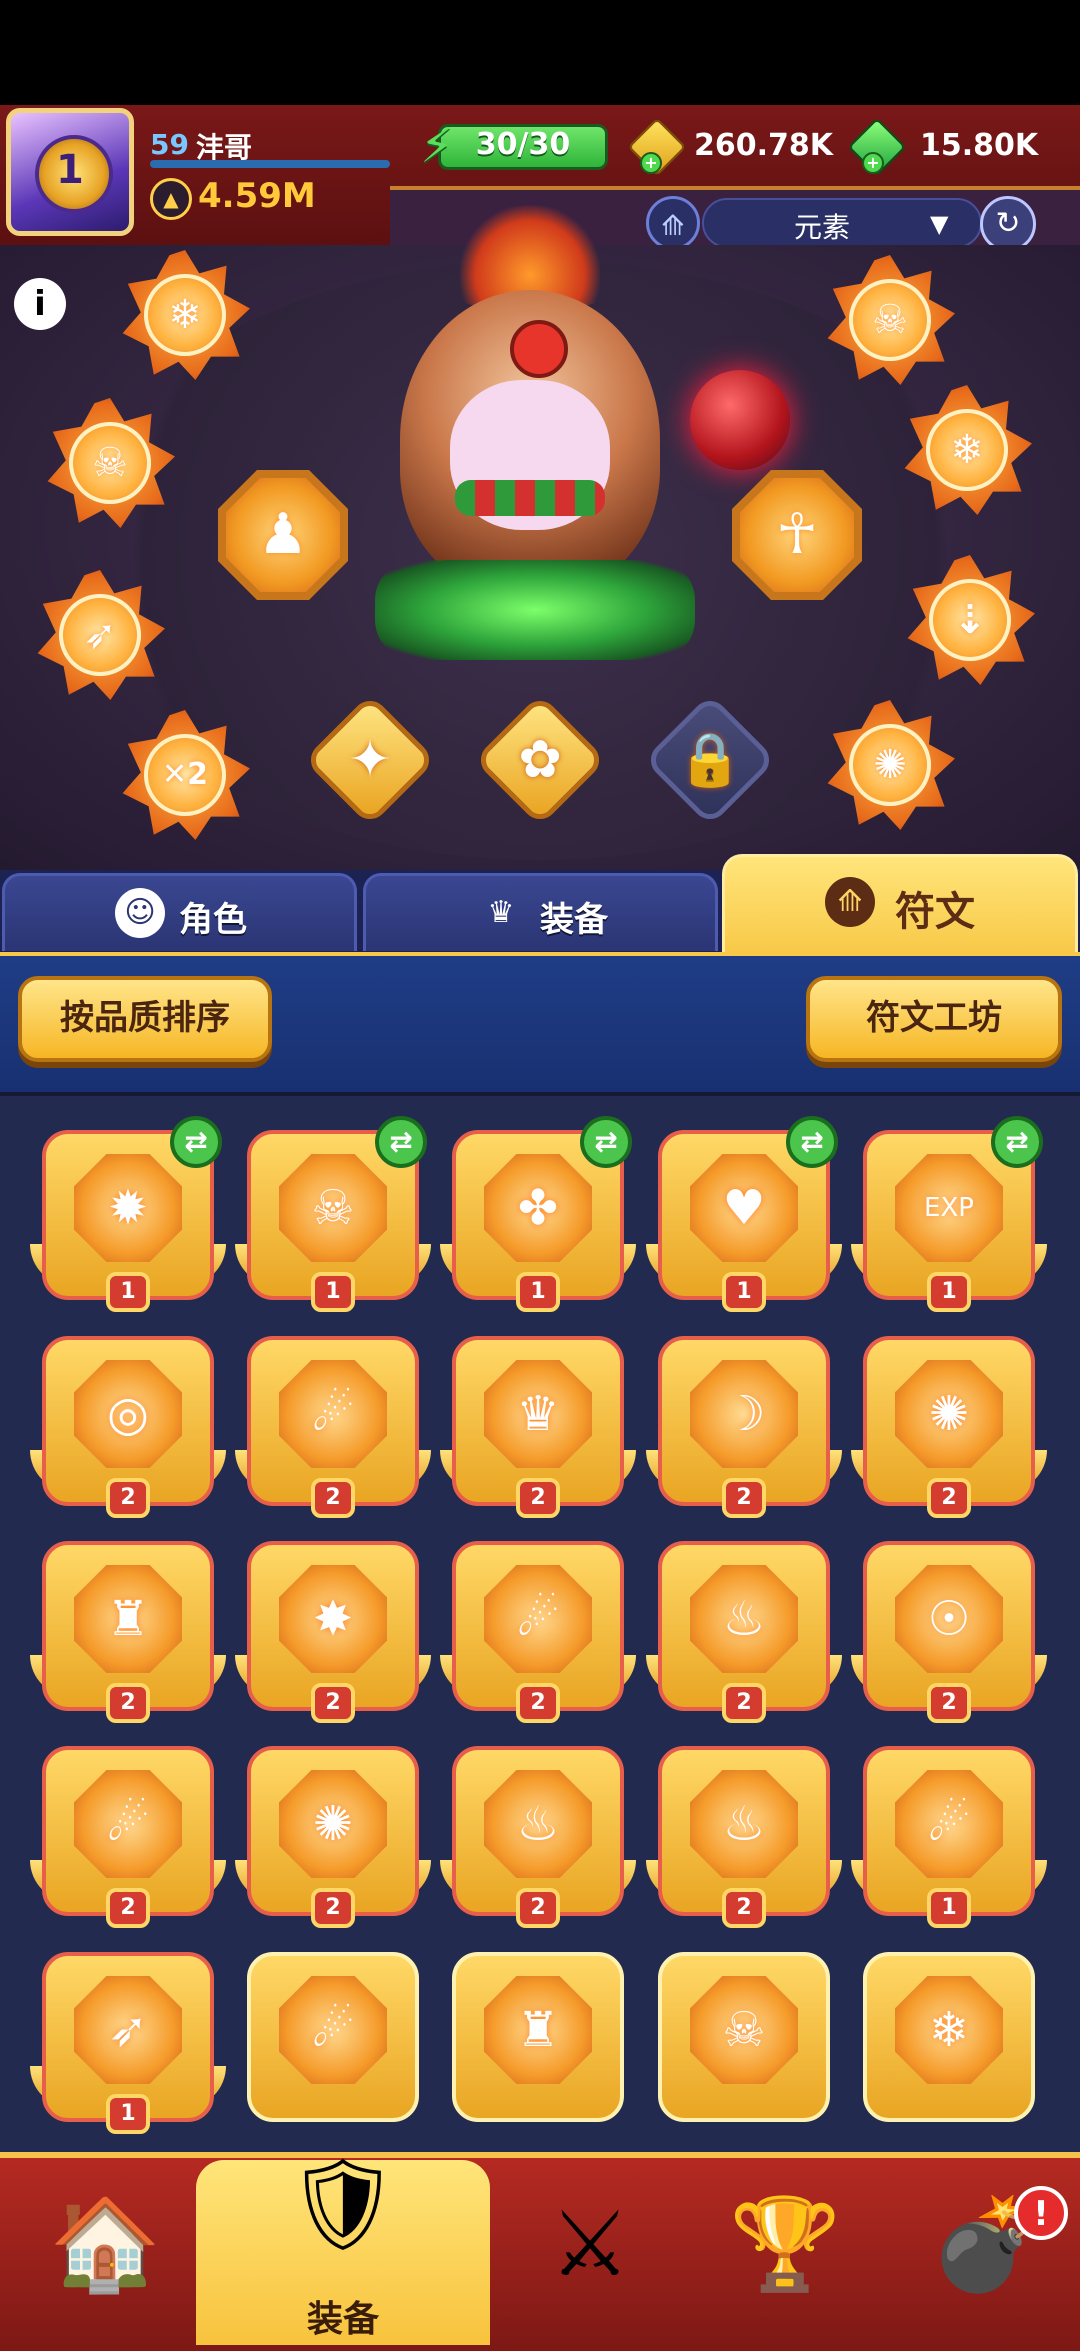 This screenshot has width=1080, height=2351. I want to click on rune-card: ◎ 2, so click(128, 1425).